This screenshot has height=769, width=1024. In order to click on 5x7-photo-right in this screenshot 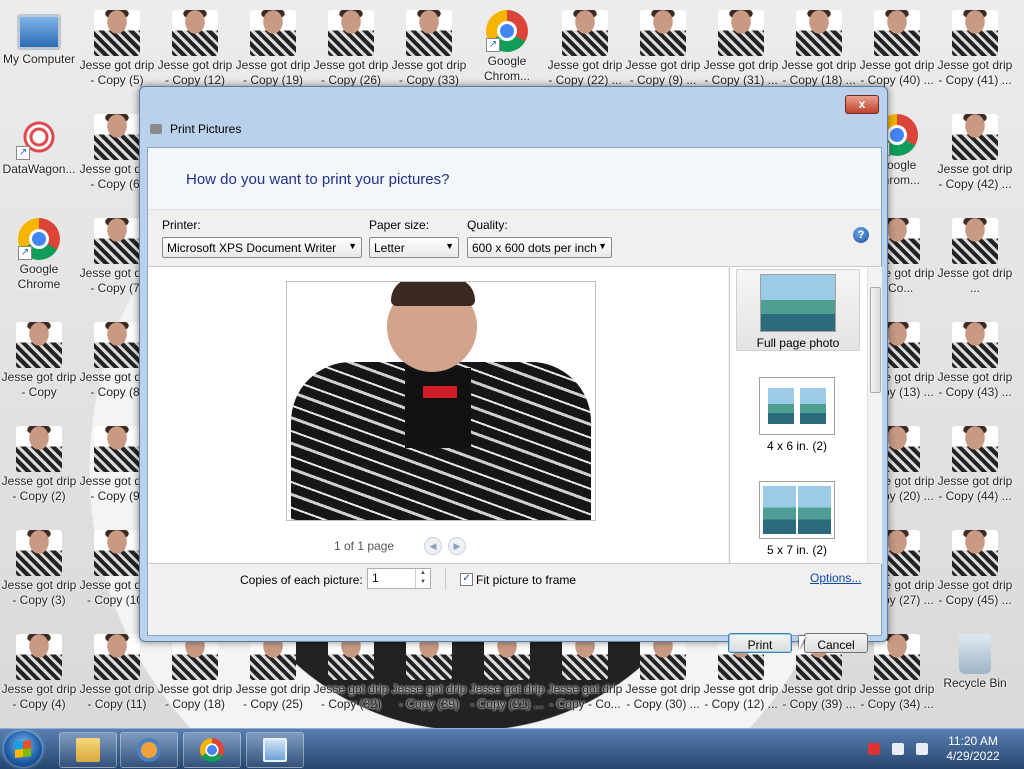, I will do `click(814, 510)`.